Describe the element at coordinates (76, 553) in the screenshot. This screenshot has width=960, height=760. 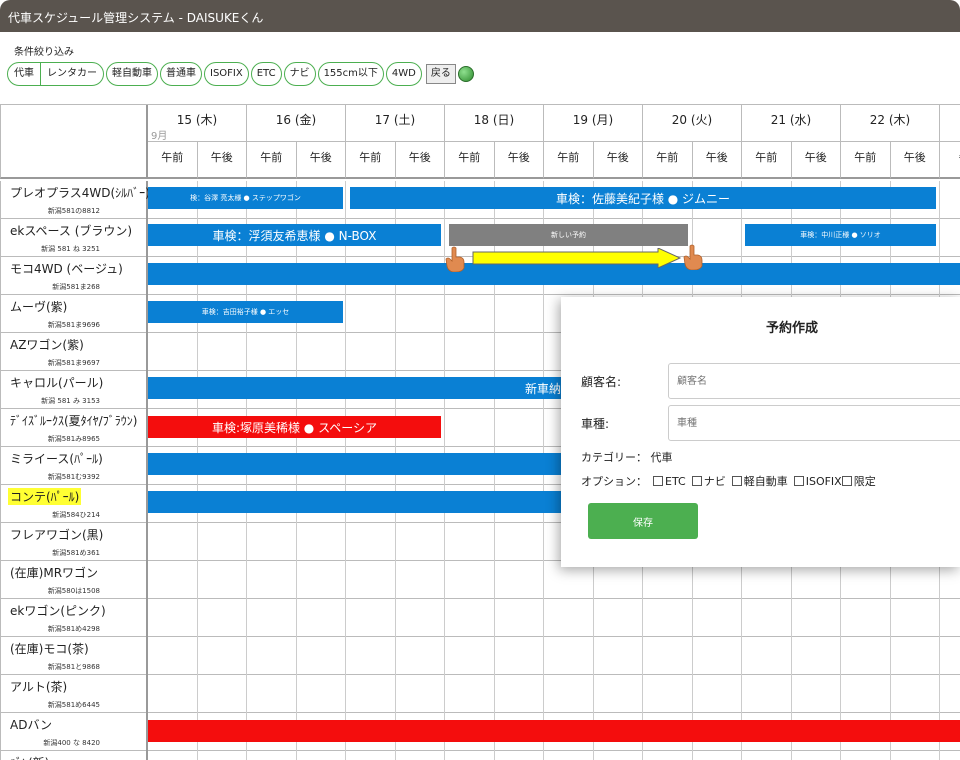
I see `license-plate: 新潟581め361` at that location.